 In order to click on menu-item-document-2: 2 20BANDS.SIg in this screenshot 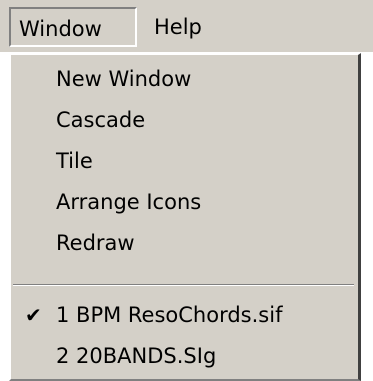, I will do `click(184, 356)`.